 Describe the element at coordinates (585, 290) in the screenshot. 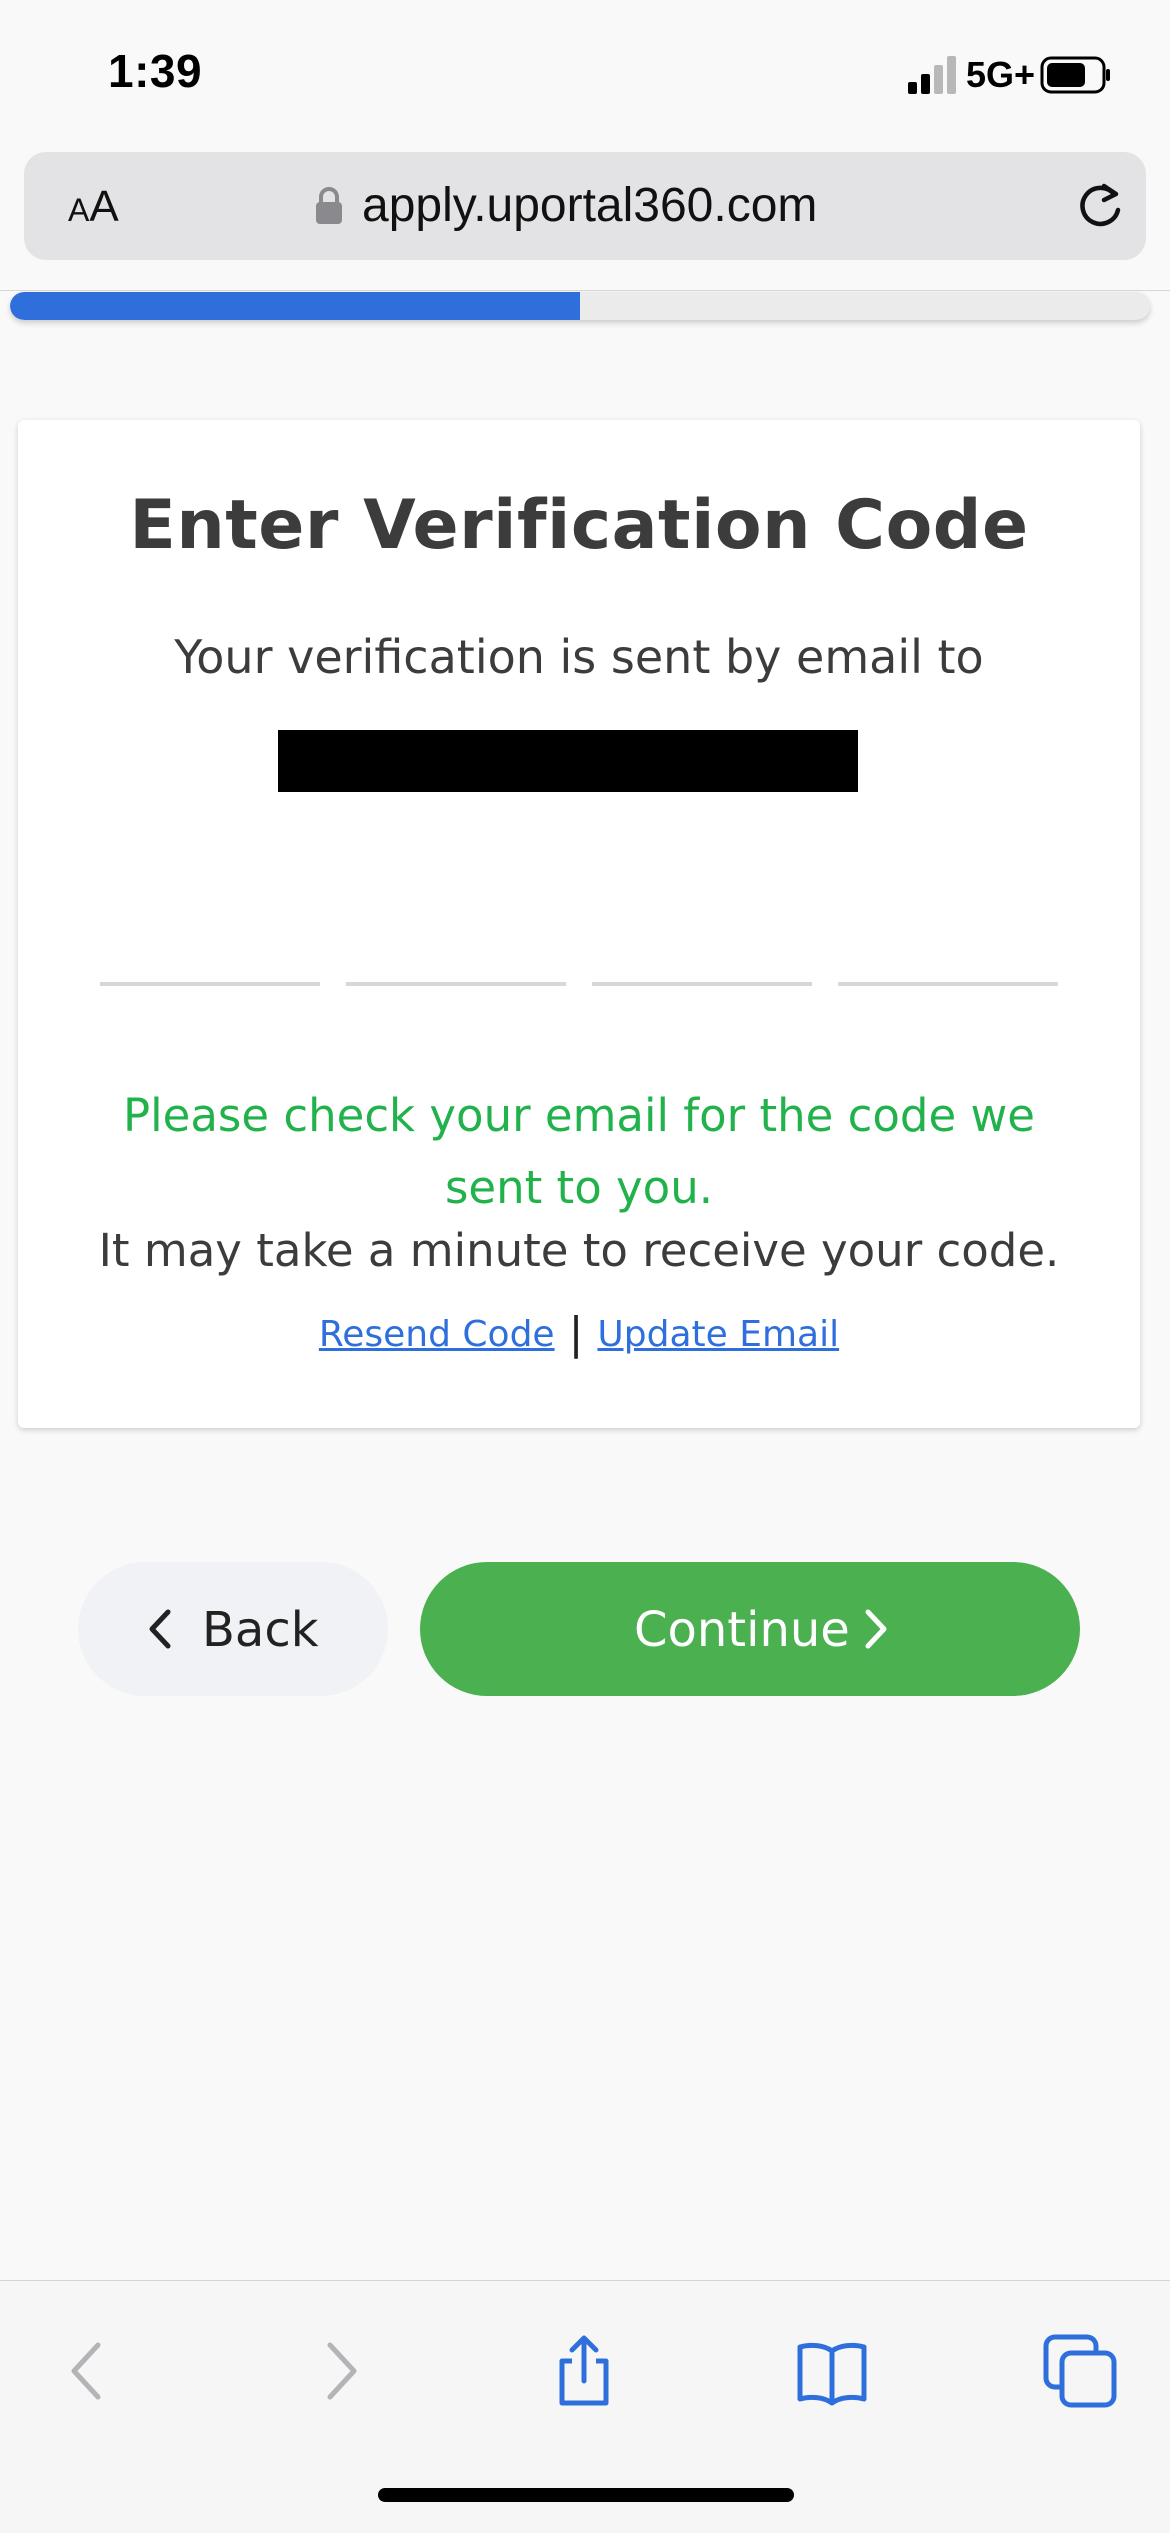

I see `header-divider` at that location.